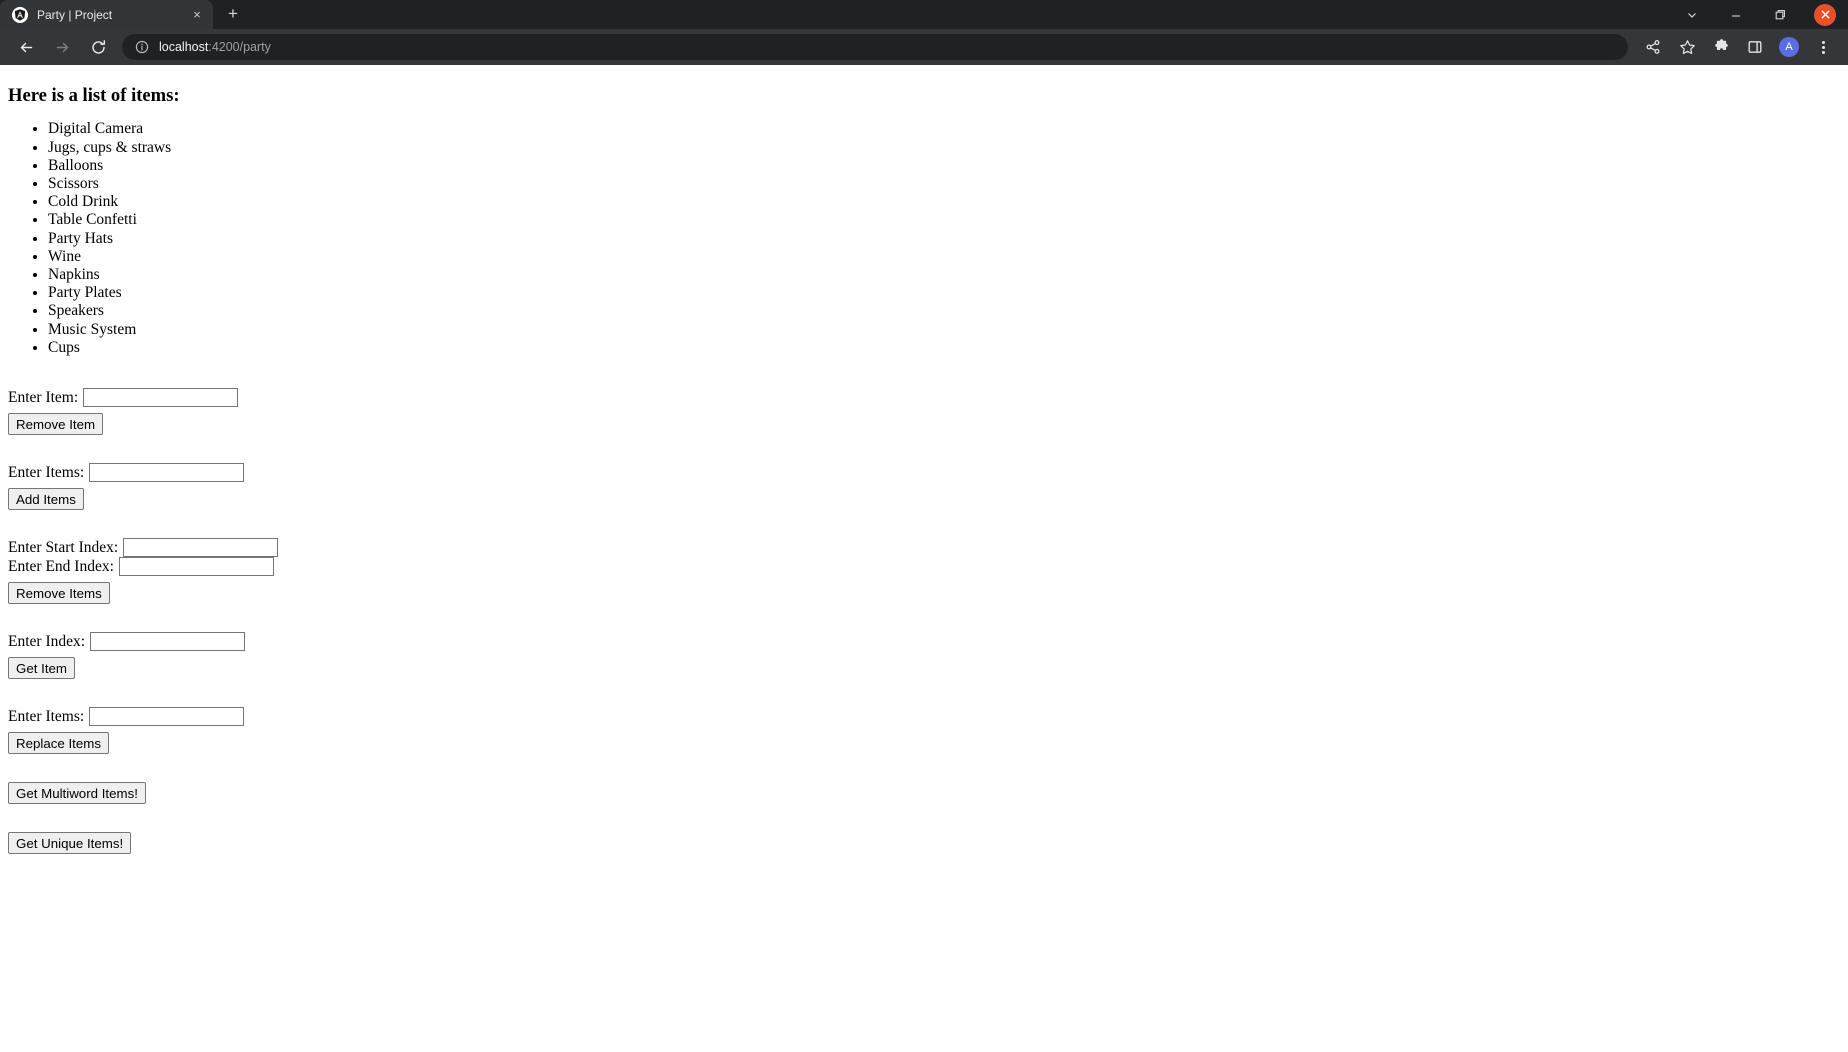 The image size is (1848, 1052). What do you see at coordinates (948, 220) in the screenshot?
I see `list-item: Table Confetti` at bounding box center [948, 220].